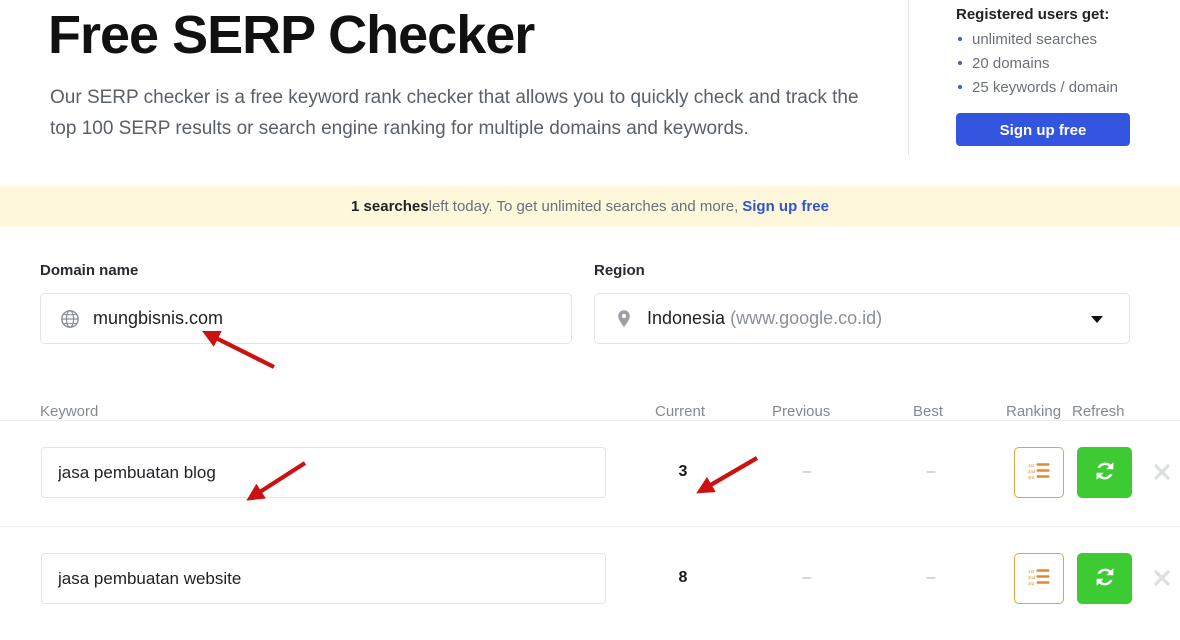  Describe the element at coordinates (1043, 129) in the screenshot. I see `sign-up-free-button: Sign up free` at that location.